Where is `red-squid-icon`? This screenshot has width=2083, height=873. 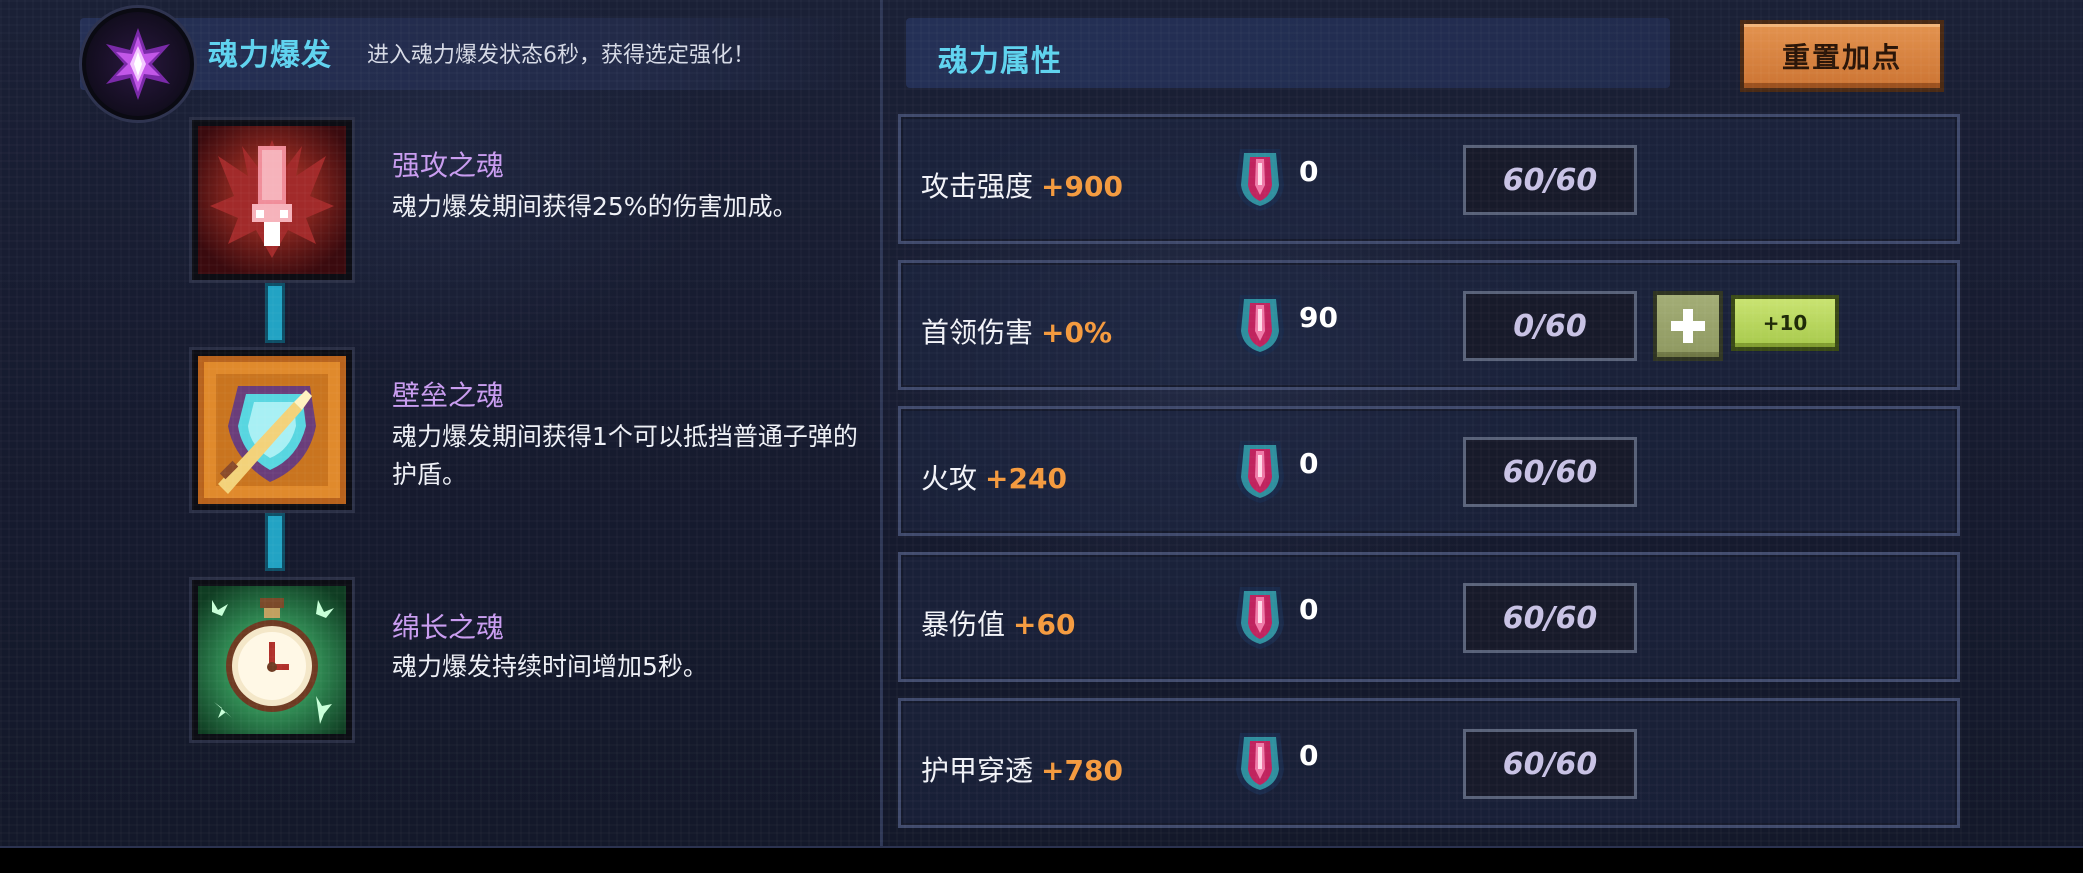
red-squid-icon is located at coordinates (272, 200).